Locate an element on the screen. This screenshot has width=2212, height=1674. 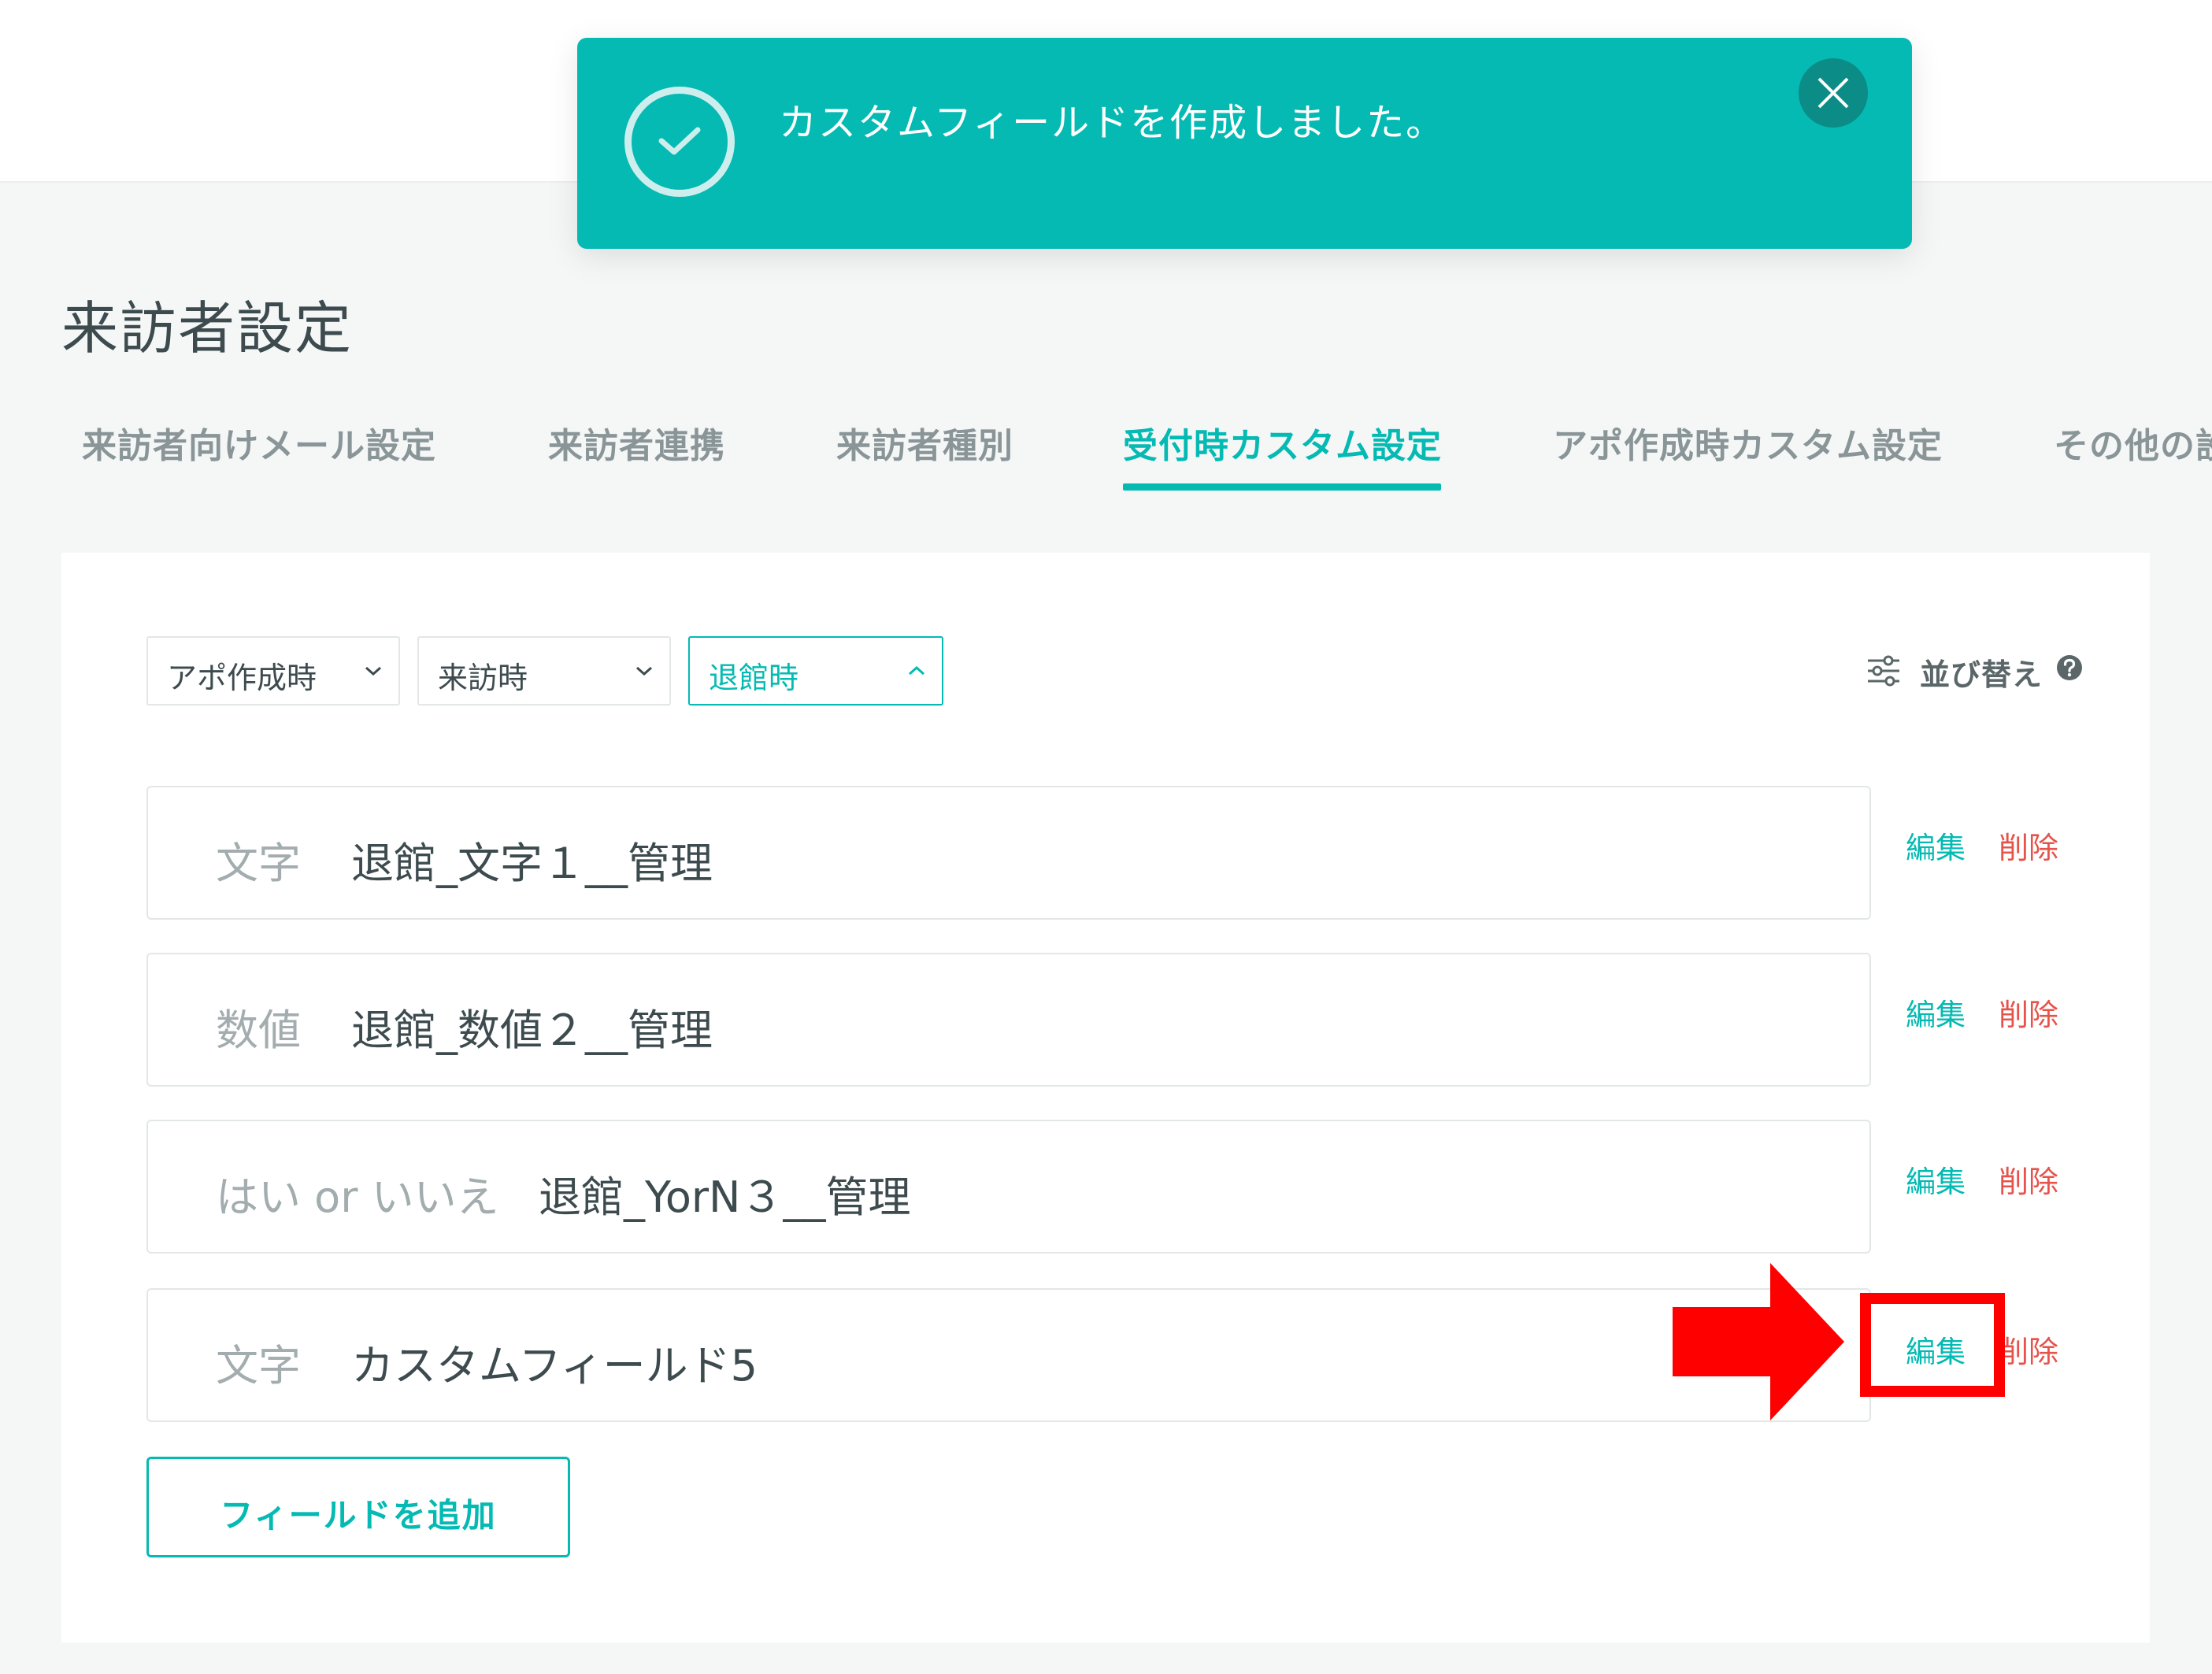
tab-visitor-type: 来訪者種別 is located at coordinates (924, 443).